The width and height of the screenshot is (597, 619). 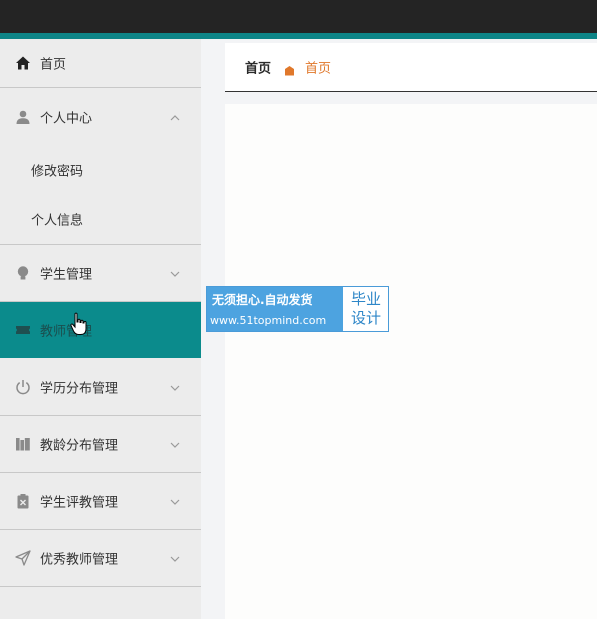 What do you see at coordinates (275, 309) in the screenshot?
I see `watermark-left: 无须担心.自动发货 www.51topmind.com` at bounding box center [275, 309].